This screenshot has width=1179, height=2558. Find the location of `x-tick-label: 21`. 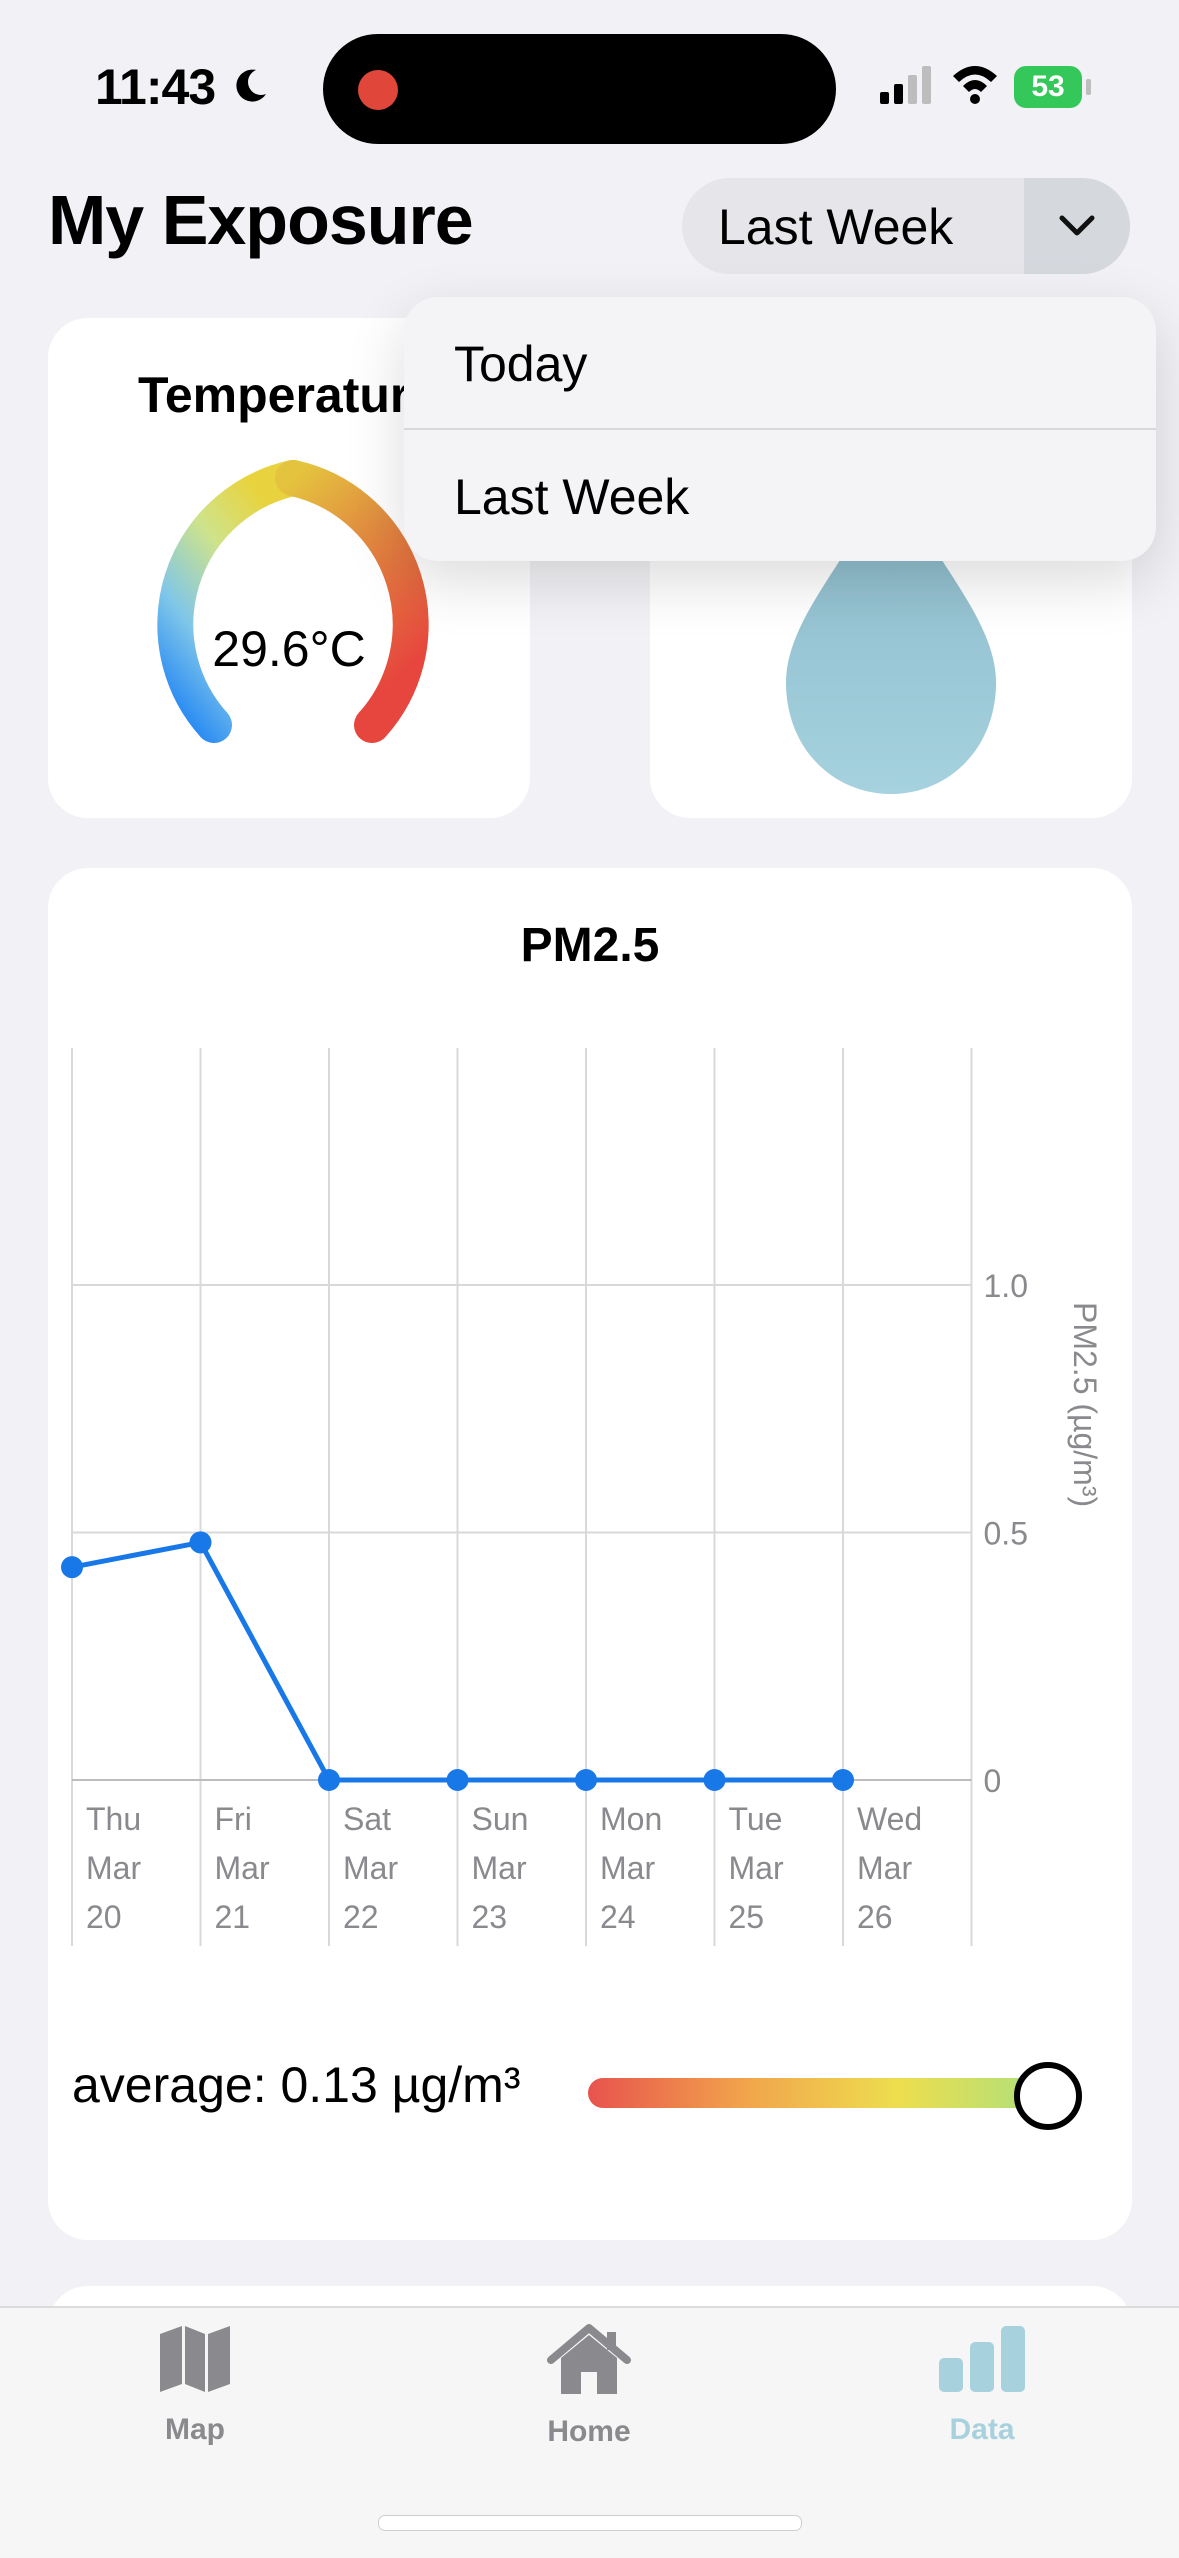

x-tick-label: 21 is located at coordinates (233, 1917).